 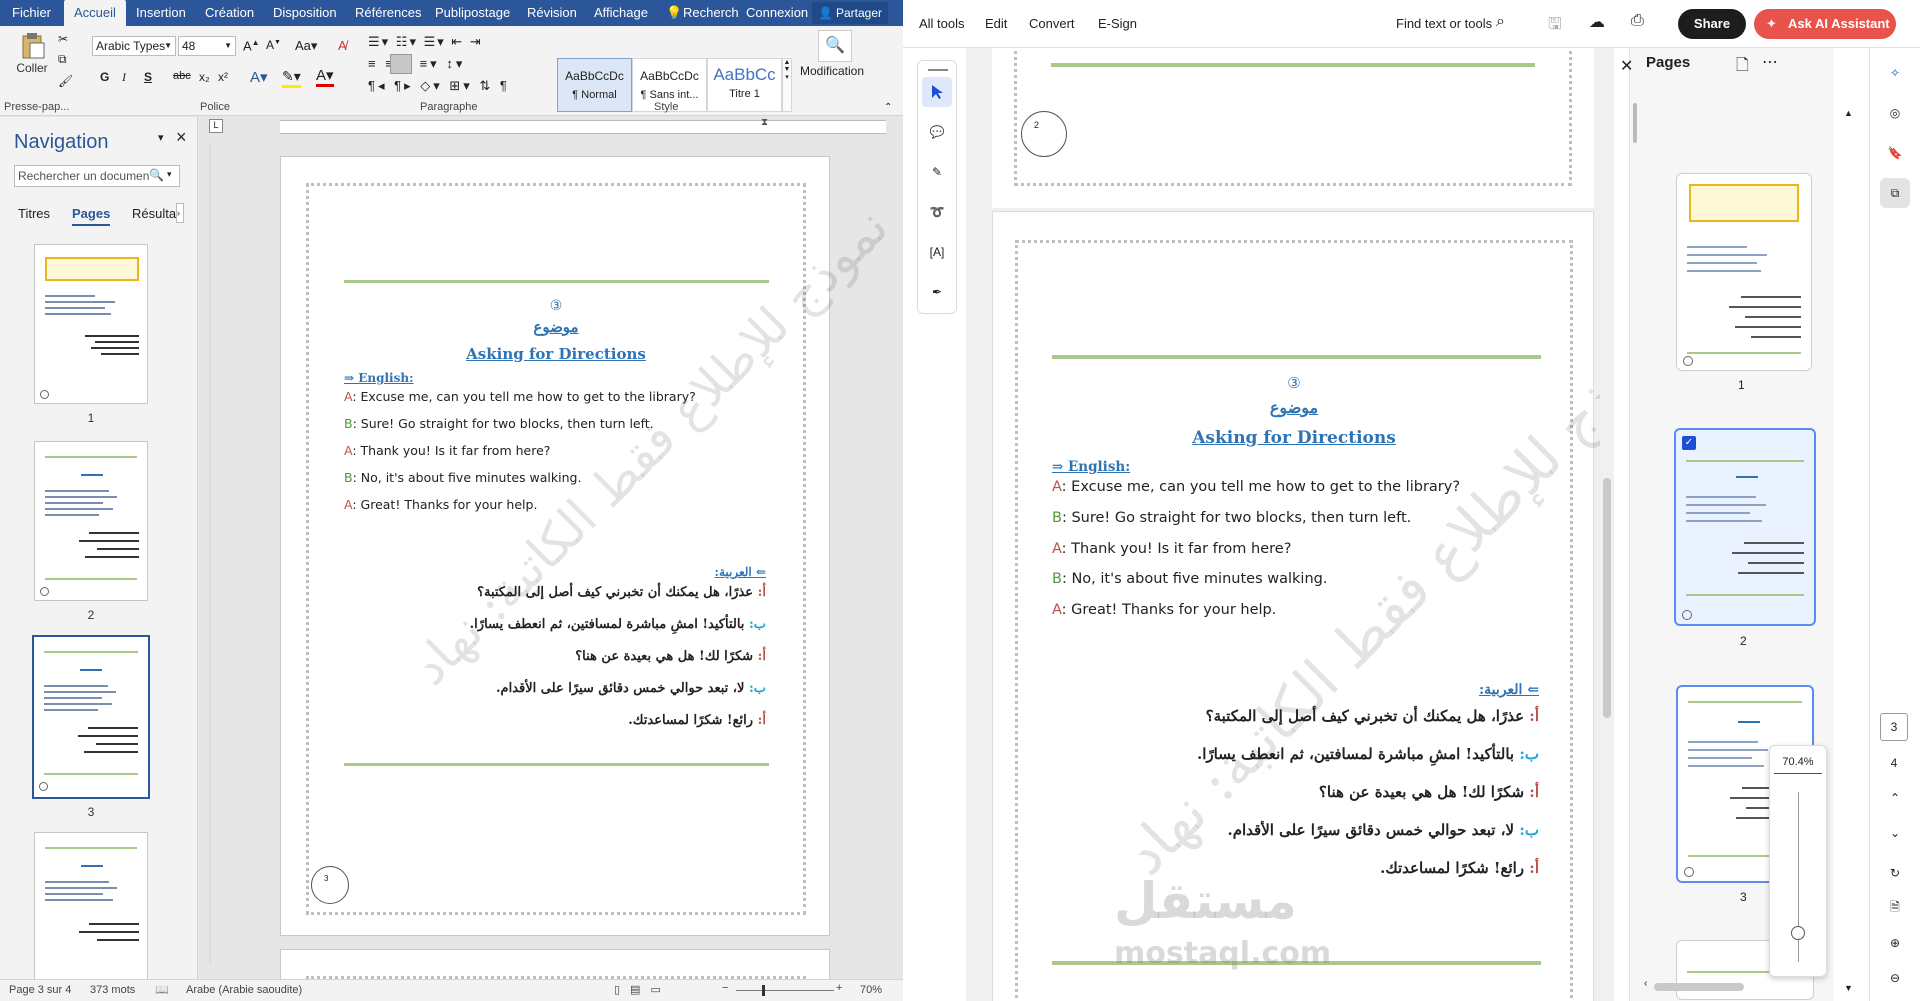 I want to click on tab-recherche: Recherch, so click(x=711, y=13).